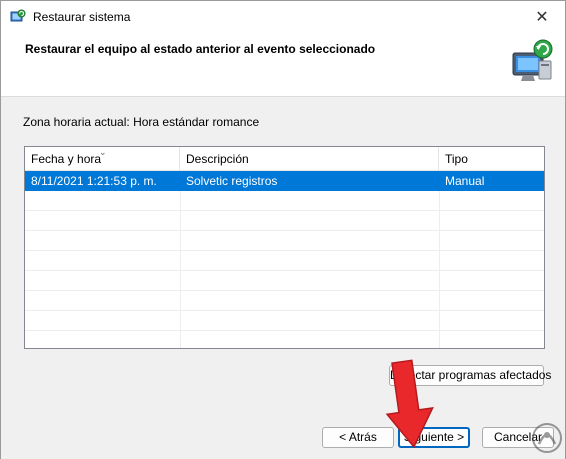 The height and width of the screenshot is (459, 566). What do you see at coordinates (465, 181) in the screenshot?
I see `cell-type: Manual` at bounding box center [465, 181].